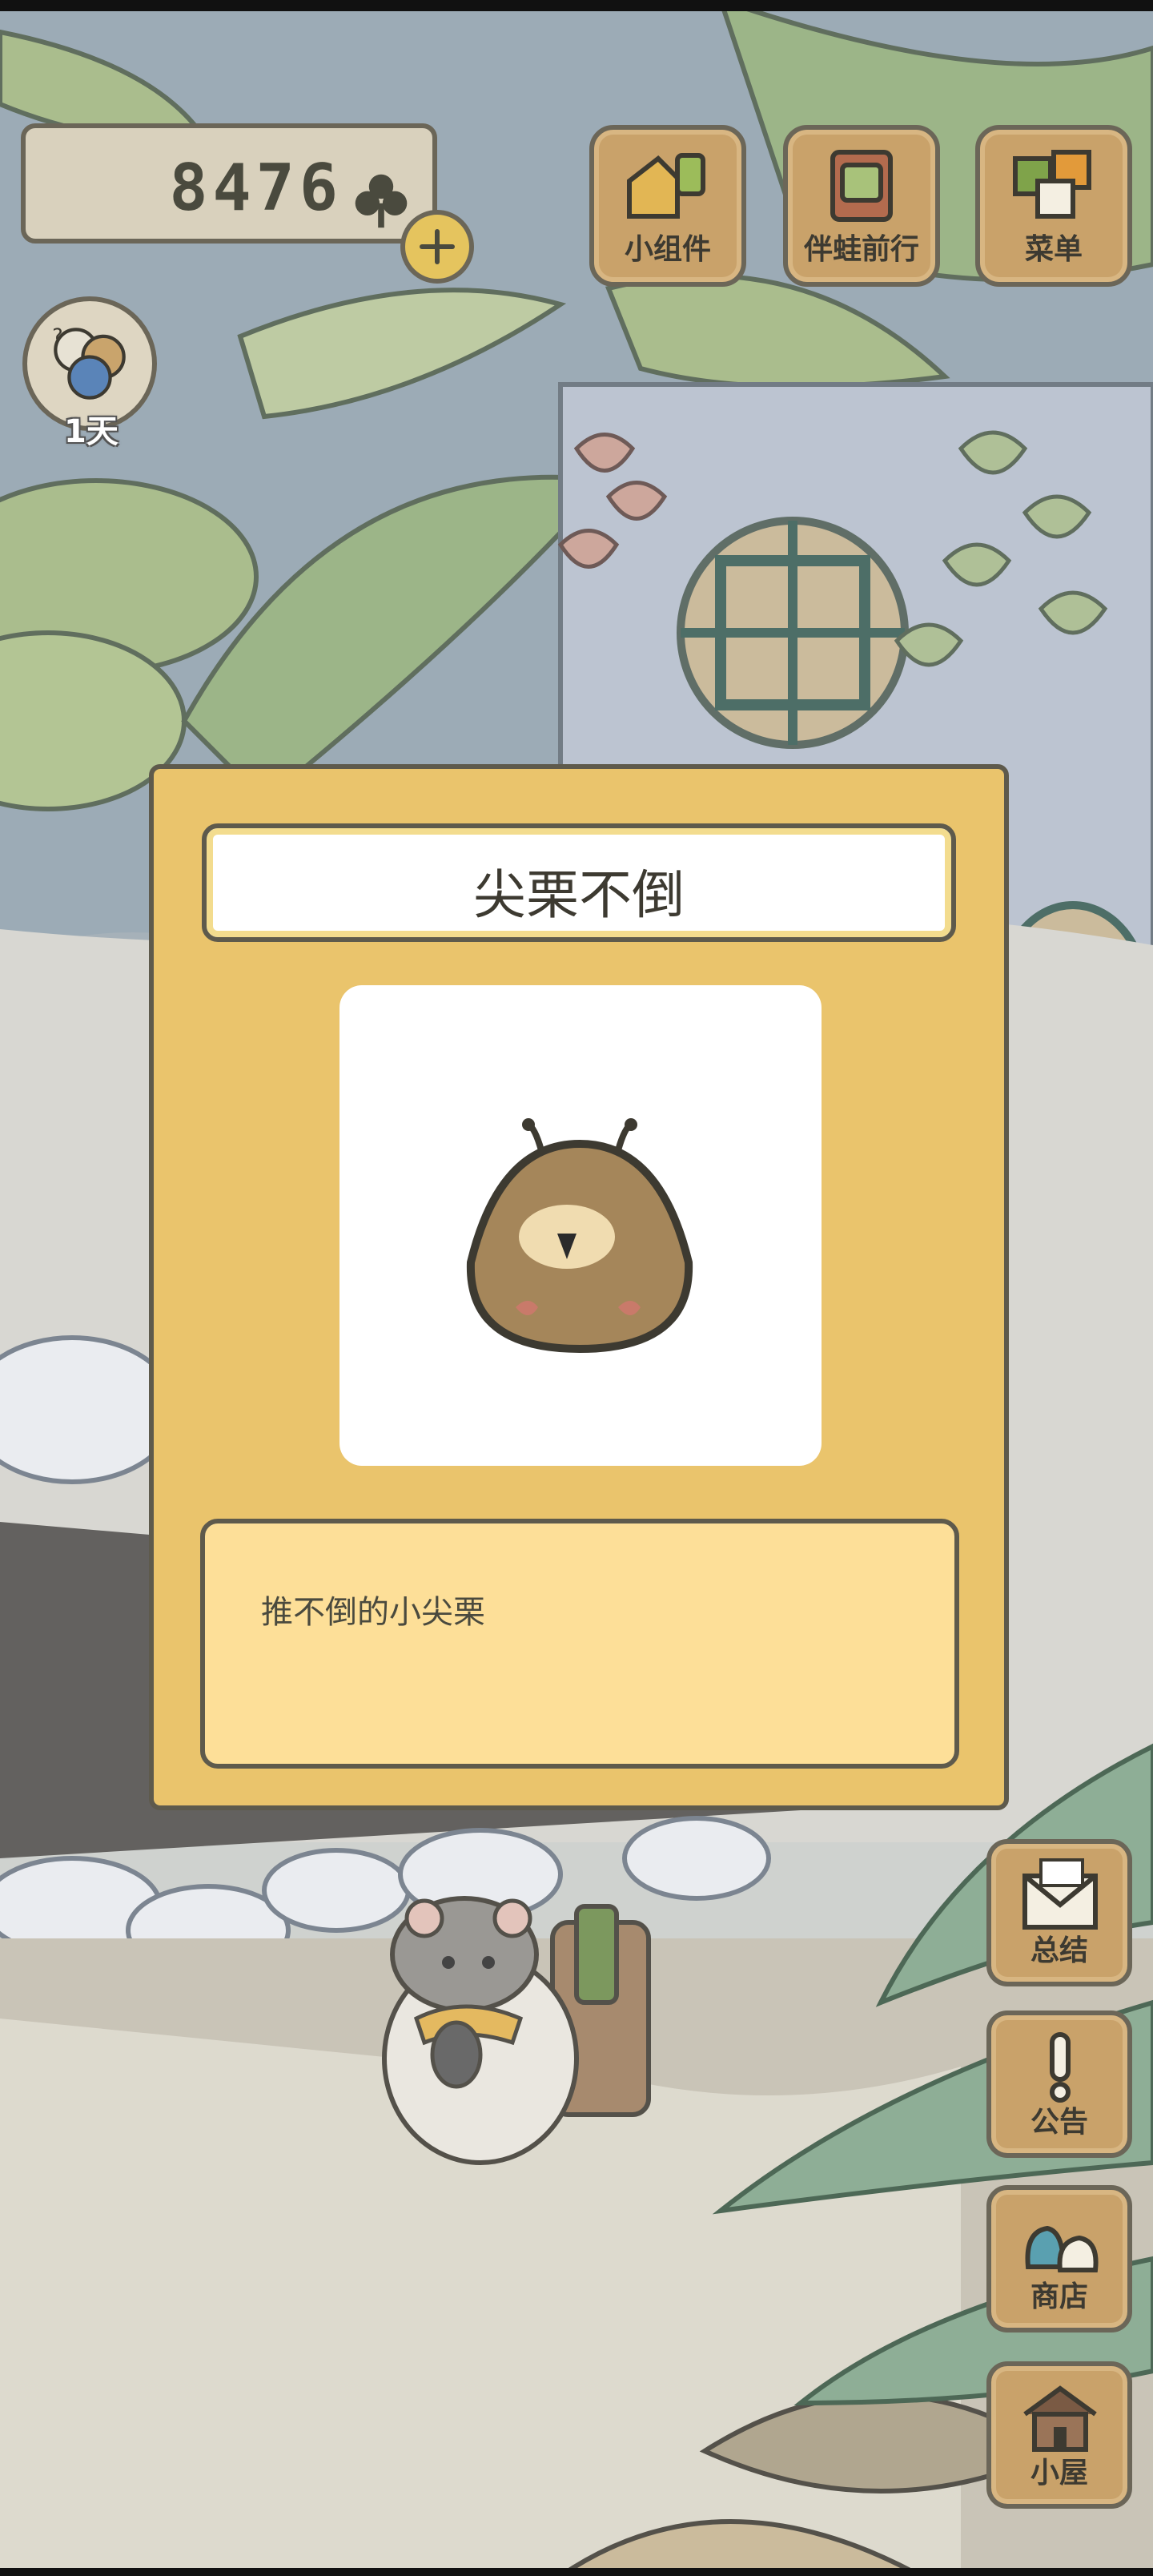 The image size is (1153, 2576). I want to click on widget-label: 小组件, so click(667, 250).